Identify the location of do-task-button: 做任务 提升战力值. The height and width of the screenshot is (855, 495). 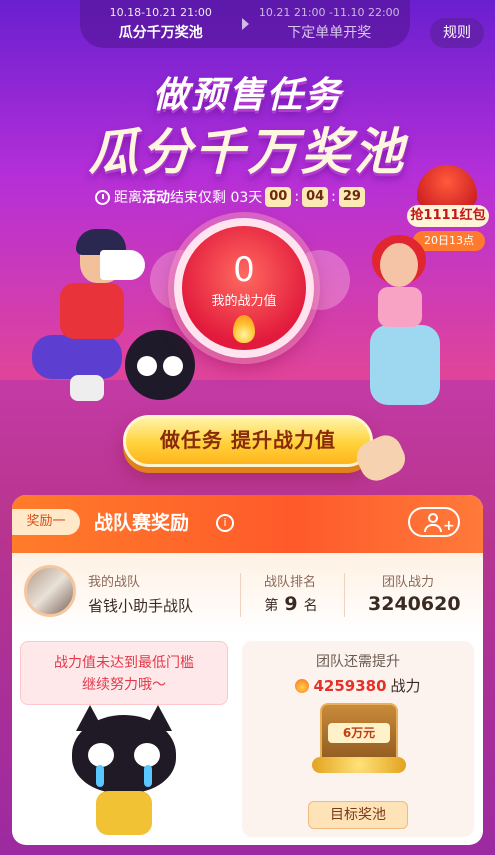
(248, 441).